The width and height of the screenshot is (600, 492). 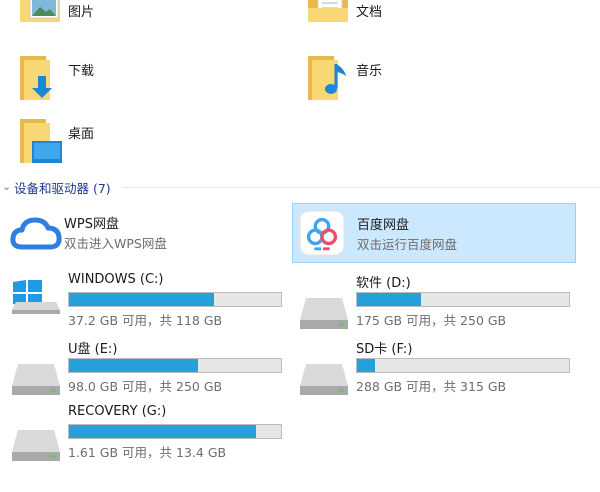 I want to click on folder-label: 文档, so click(x=369, y=12).